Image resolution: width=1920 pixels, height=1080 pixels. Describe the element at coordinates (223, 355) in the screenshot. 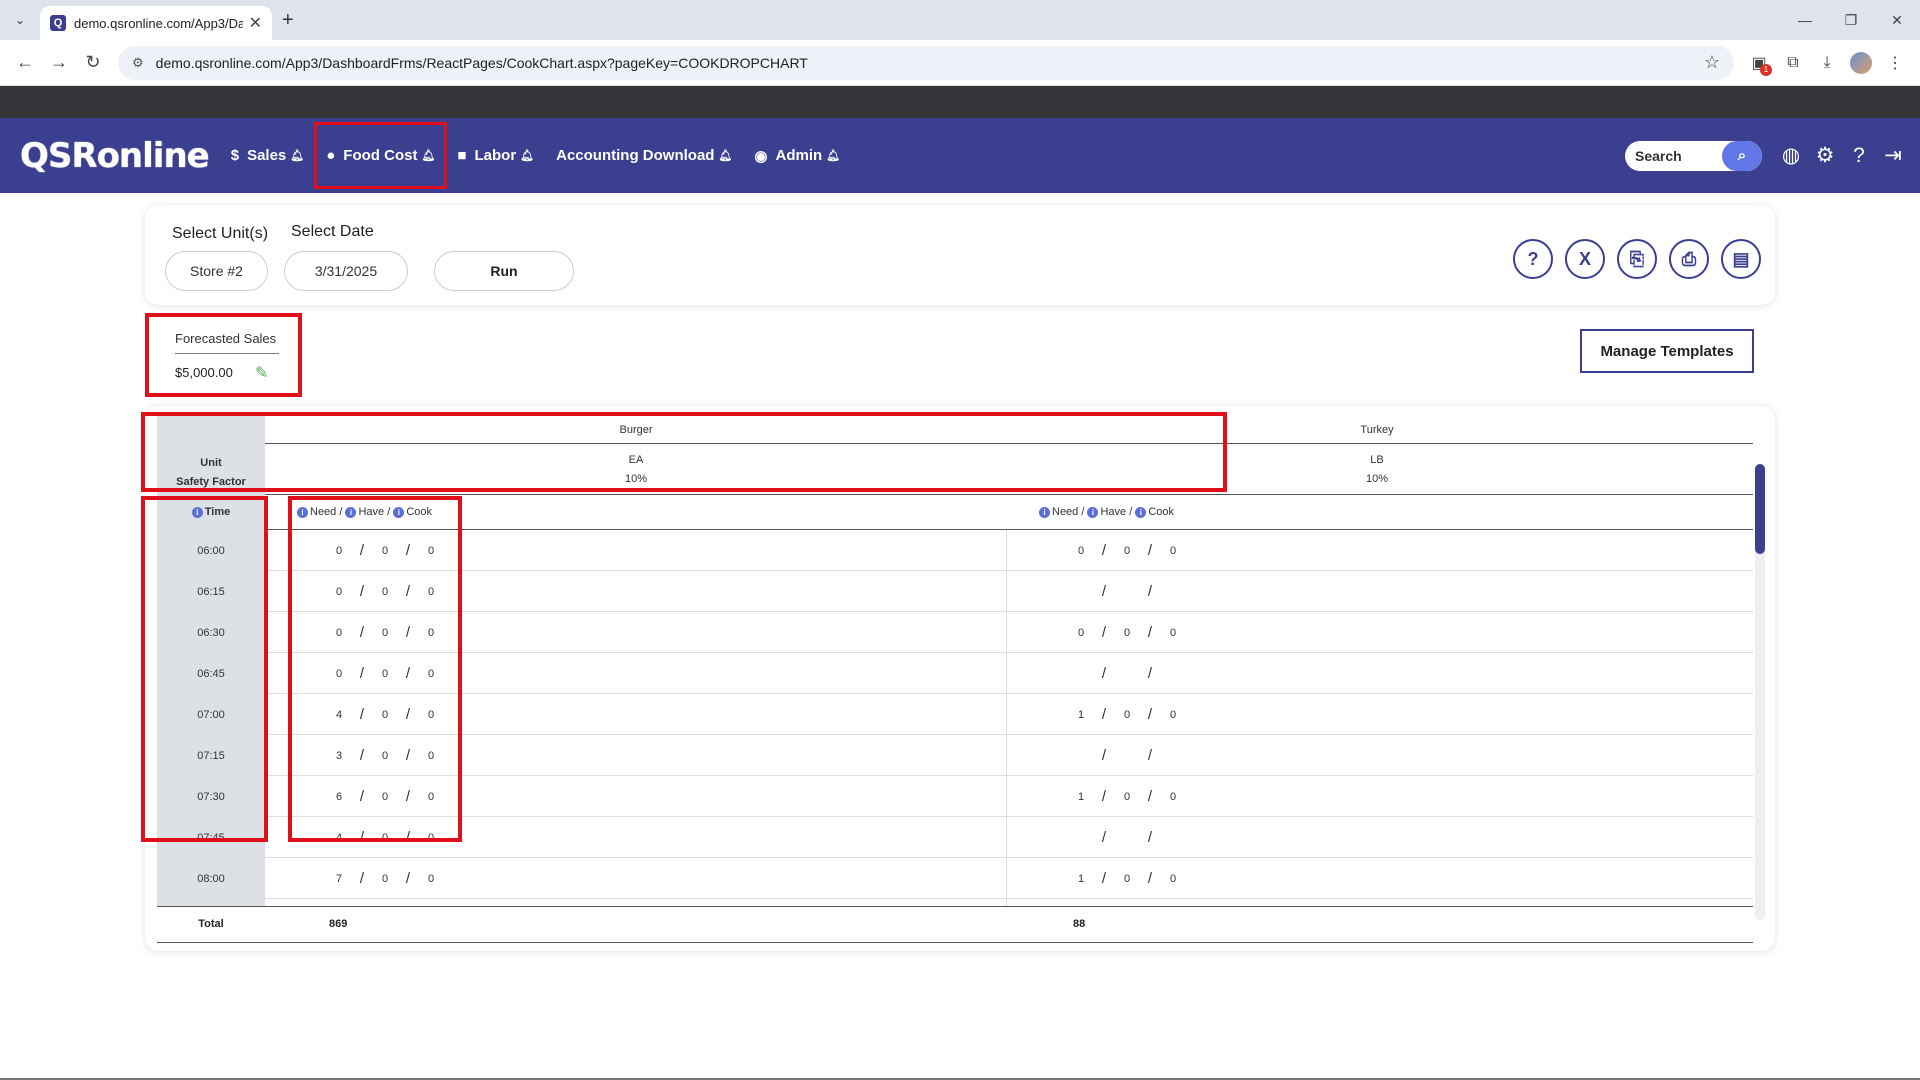

I see `forecasted-sales-box: Forecasted Sales $5,000.00 ✎` at that location.